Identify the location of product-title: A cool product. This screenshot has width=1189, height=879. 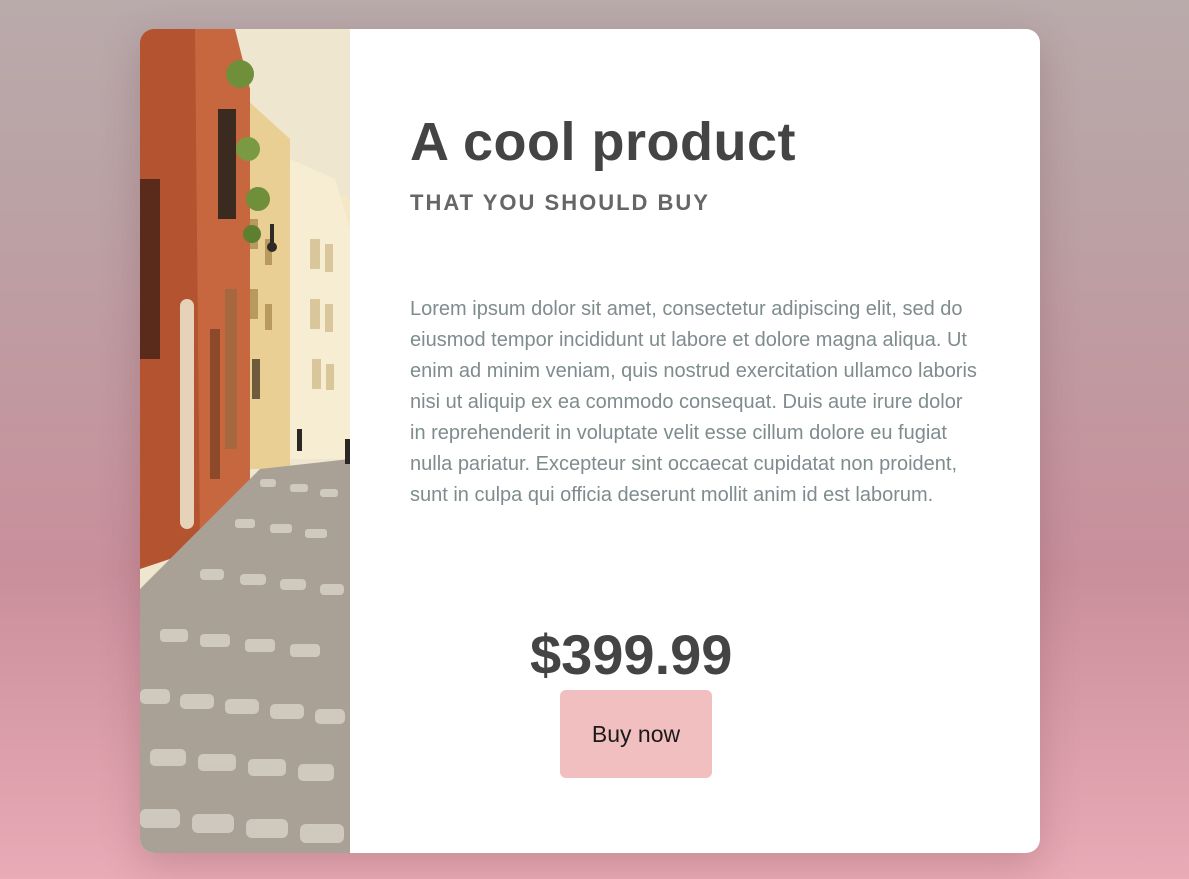
(603, 142).